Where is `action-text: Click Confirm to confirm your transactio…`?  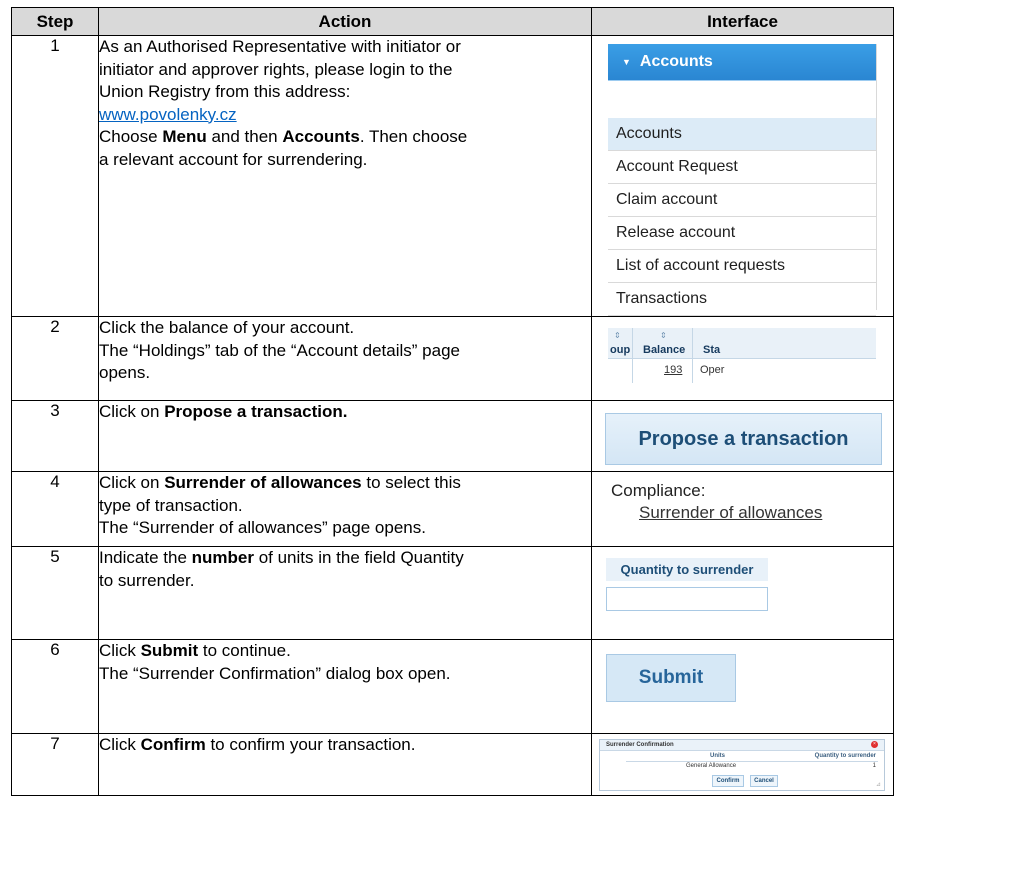 action-text: Click Confirm to confirm your transactio… is located at coordinates (345, 764).